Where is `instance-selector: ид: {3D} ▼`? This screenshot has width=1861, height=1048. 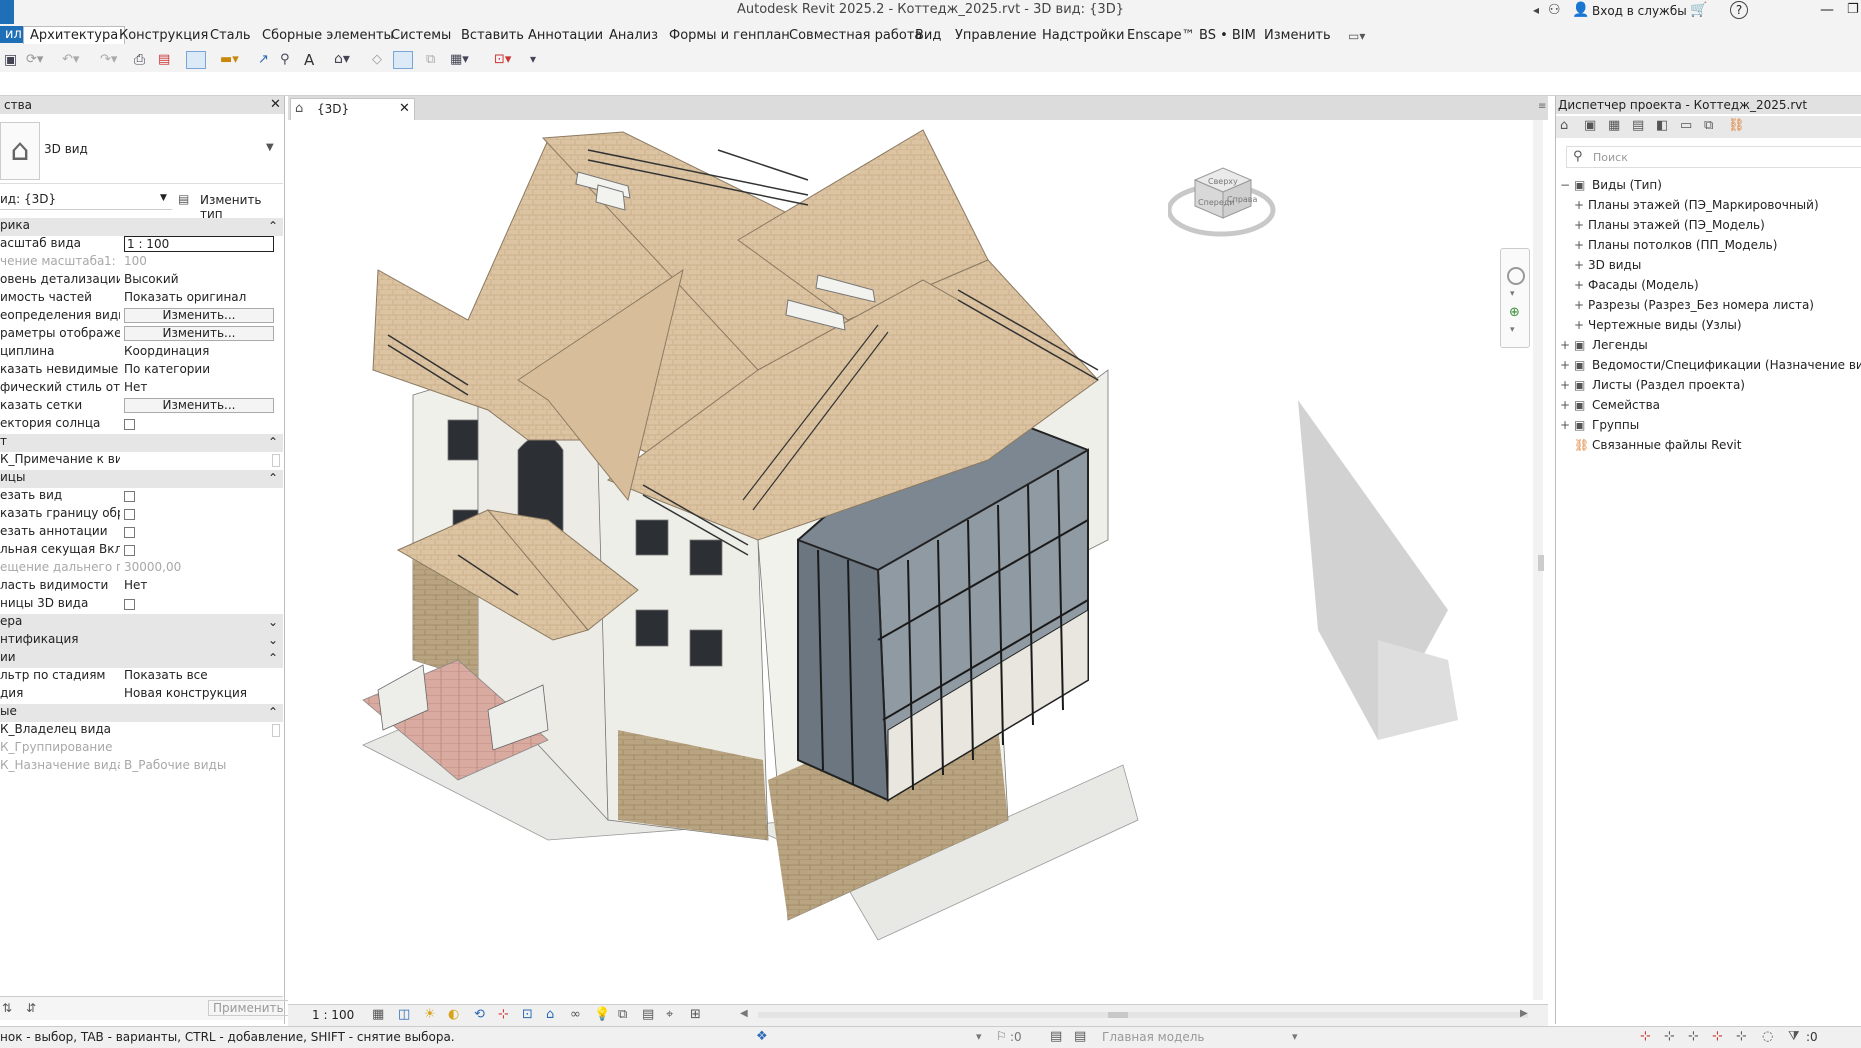
instance-selector: ид: {3D} ▼ is located at coordinates (86, 200).